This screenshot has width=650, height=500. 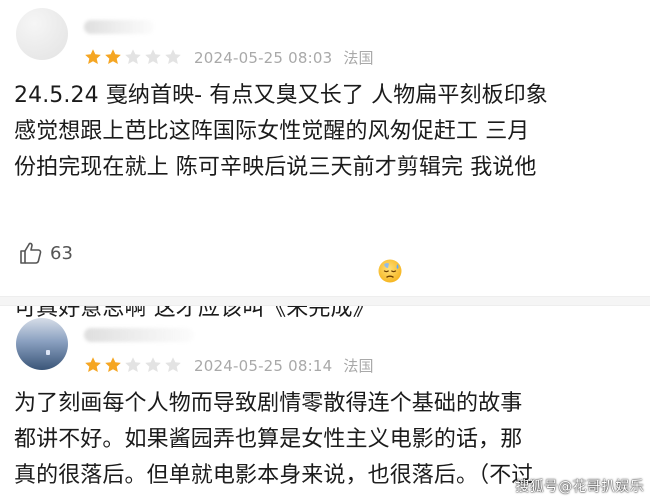 I want to click on review-meta: 2024-05-25 08:03 法国, so click(x=284, y=57).